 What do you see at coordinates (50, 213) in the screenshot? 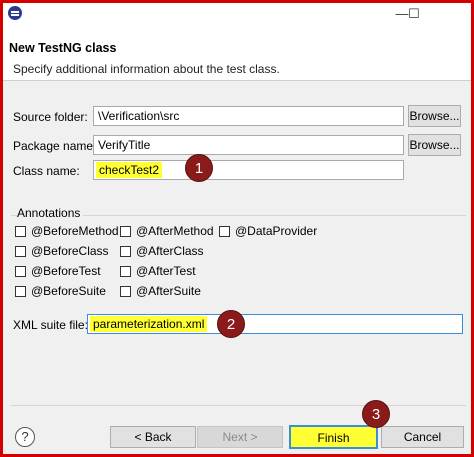
I see `annotations-group-title: Annotations` at bounding box center [50, 213].